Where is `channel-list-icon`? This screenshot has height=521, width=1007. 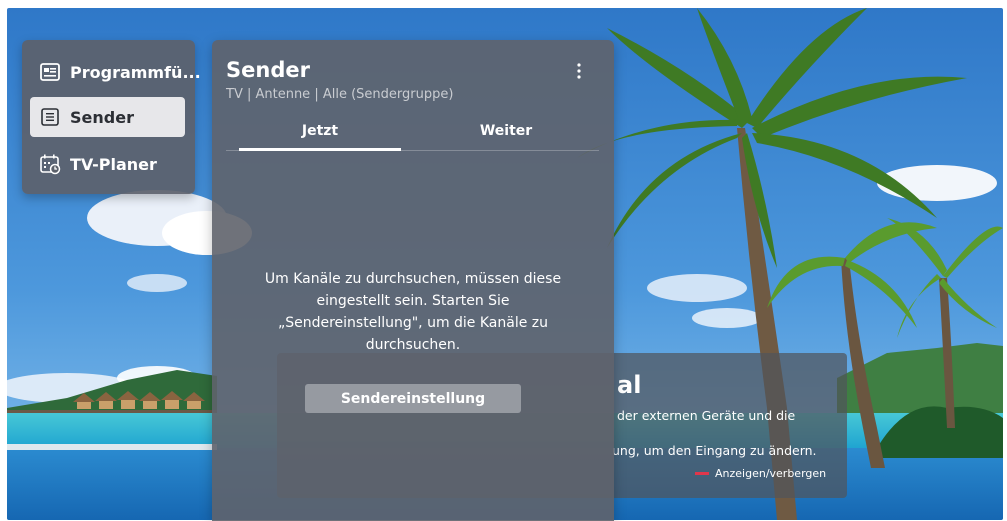 channel-list-icon is located at coordinates (50, 117).